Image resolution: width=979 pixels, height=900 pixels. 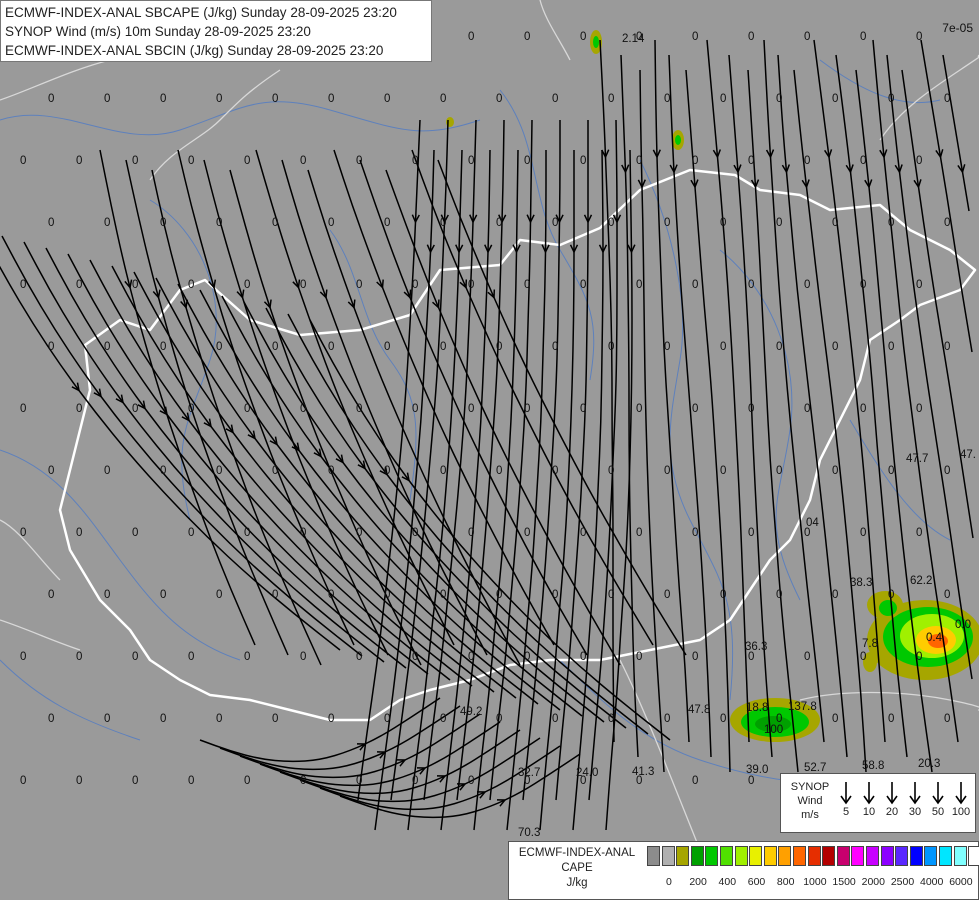 I want to click on cape-tick-label: 2500, so click(x=902, y=882).